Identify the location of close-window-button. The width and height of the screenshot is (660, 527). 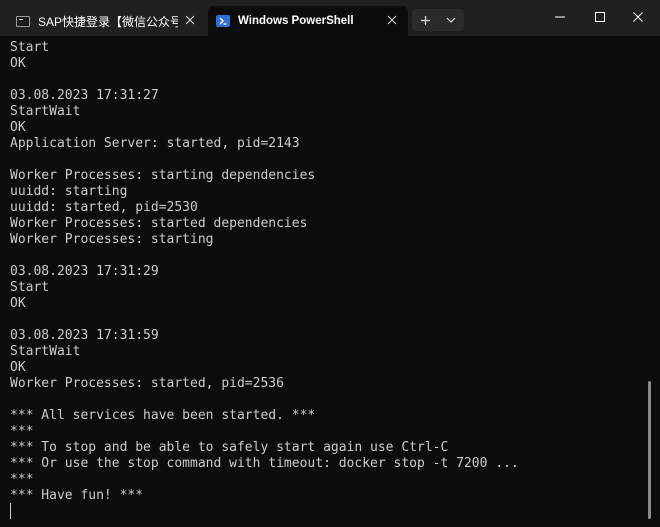
(638, 17).